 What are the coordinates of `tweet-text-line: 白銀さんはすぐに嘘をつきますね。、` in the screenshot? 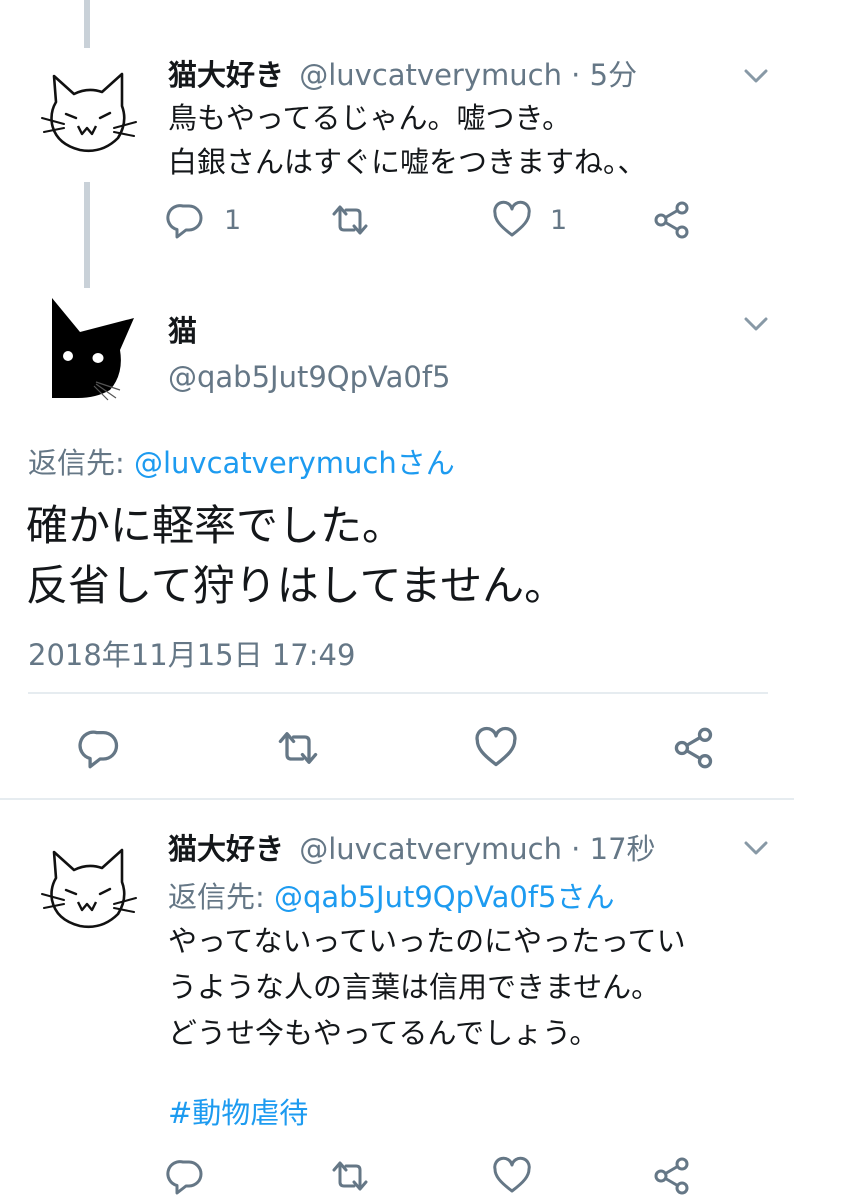 It's located at (407, 162).